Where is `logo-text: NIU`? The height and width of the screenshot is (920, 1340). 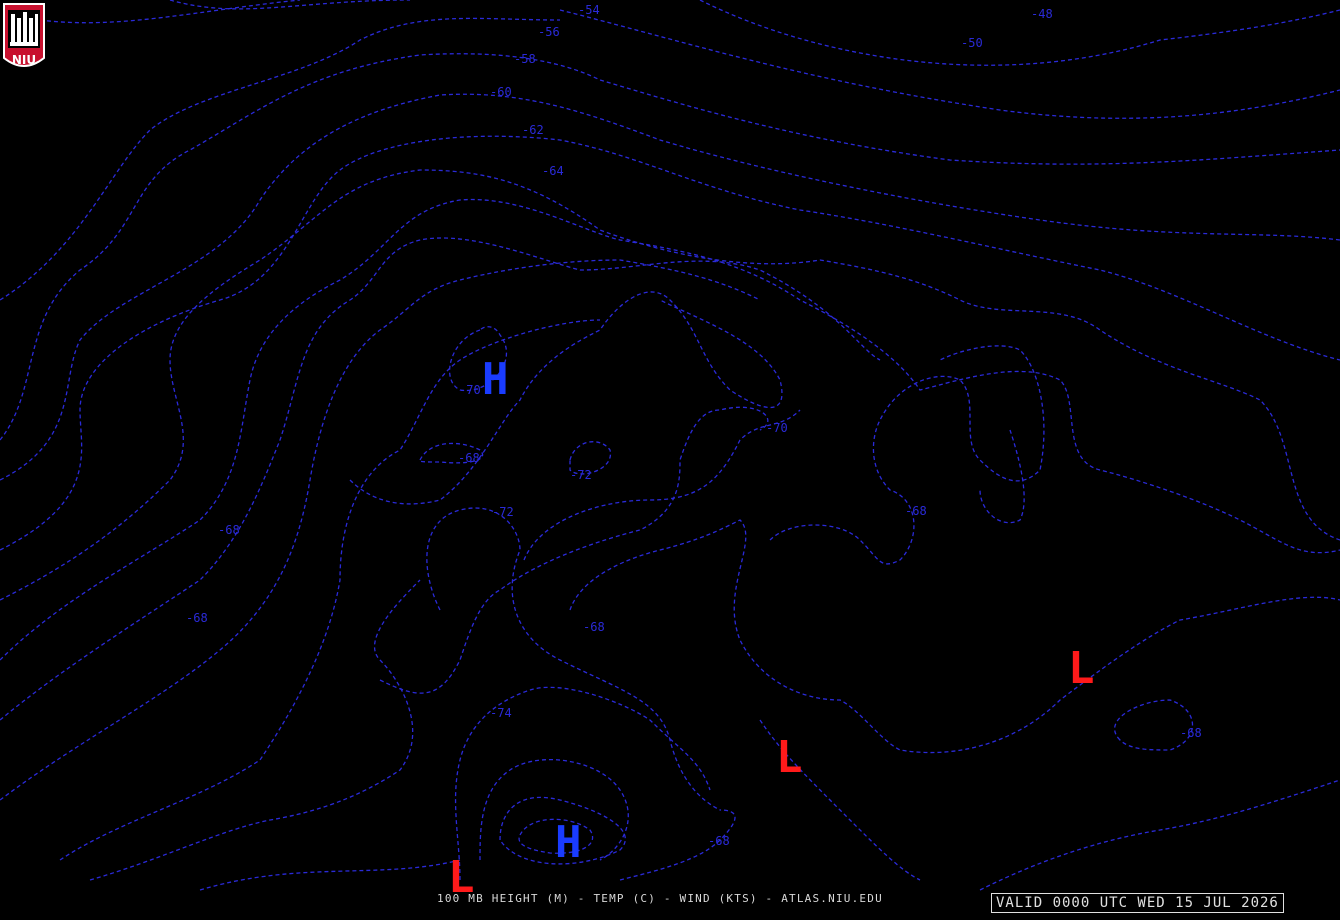 logo-text: NIU is located at coordinates (24, 60).